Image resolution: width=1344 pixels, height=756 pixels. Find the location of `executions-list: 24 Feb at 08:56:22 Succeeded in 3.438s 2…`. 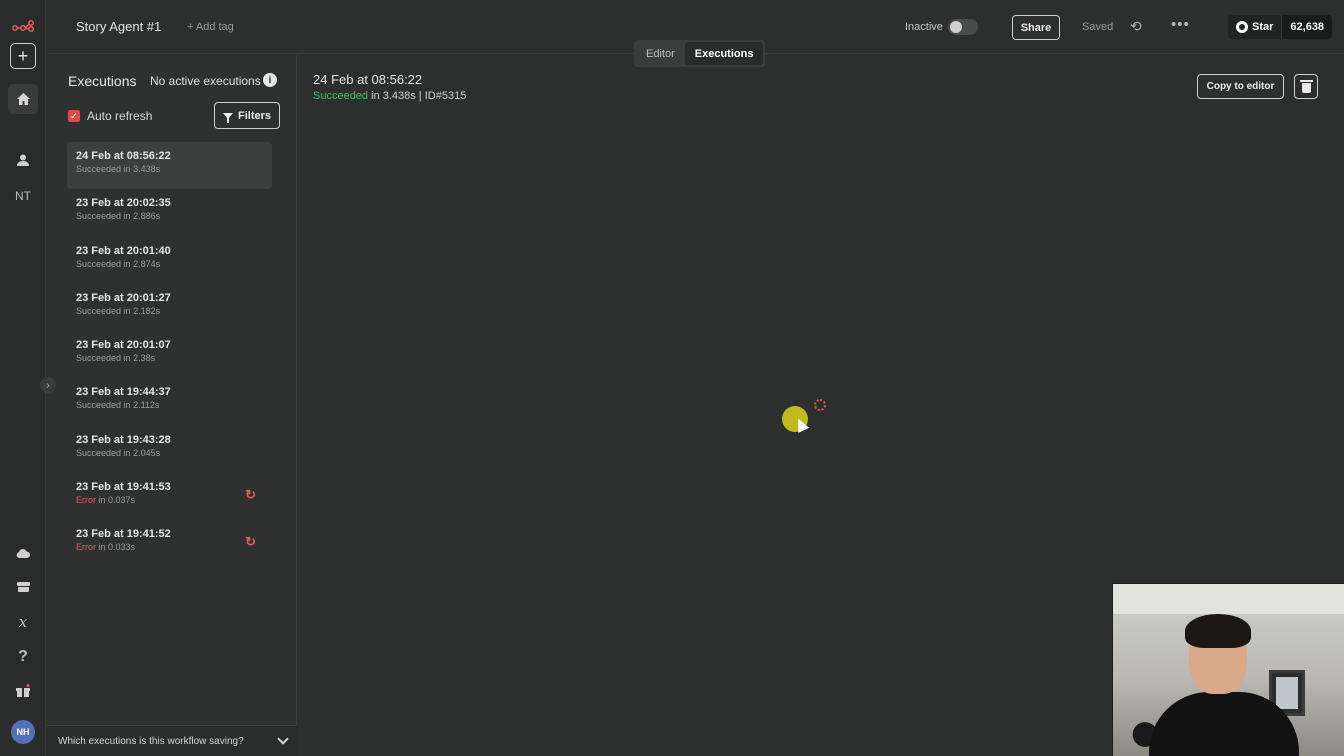

executions-list: 24 Feb at 08:56:22 Succeeded in 3.438s 2… is located at coordinates (169, 354).